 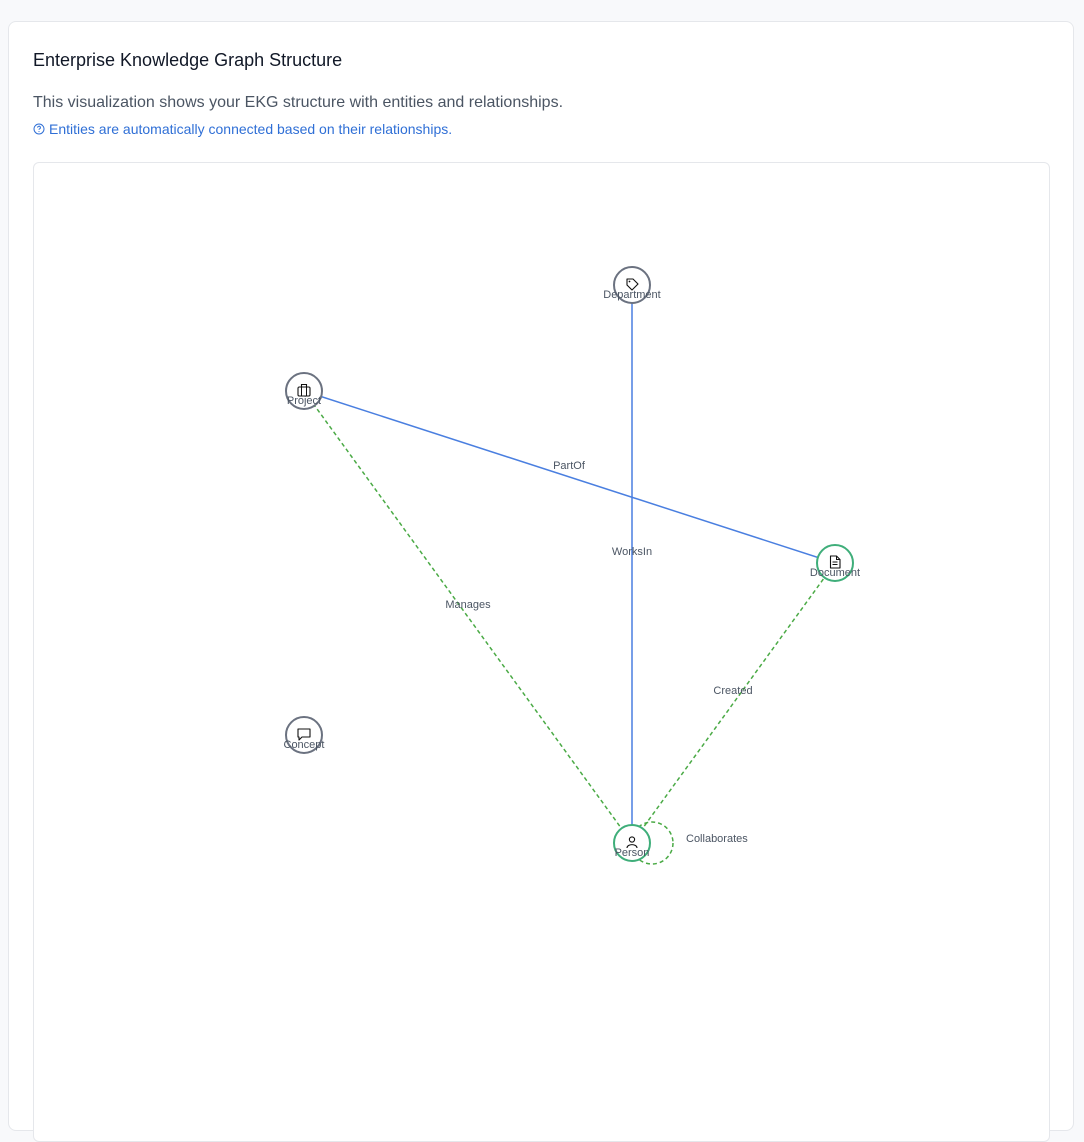 What do you see at coordinates (304, 401) in the screenshot?
I see `node-label-project: Project` at bounding box center [304, 401].